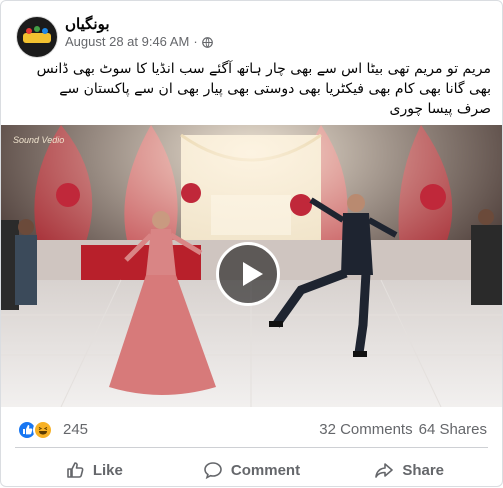 The width and height of the screenshot is (503, 488). I want to click on play-button, so click(248, 274).